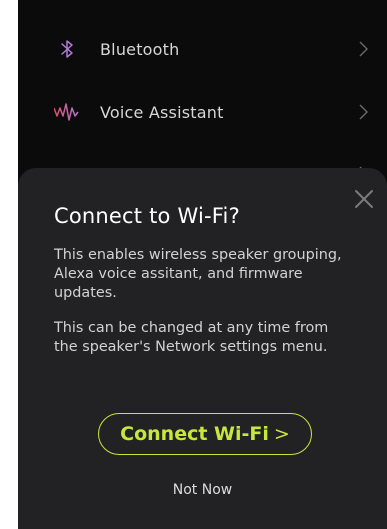  Describe the element at coordinates (364, 199) in the screenshot. I see `close-icon` at that location.